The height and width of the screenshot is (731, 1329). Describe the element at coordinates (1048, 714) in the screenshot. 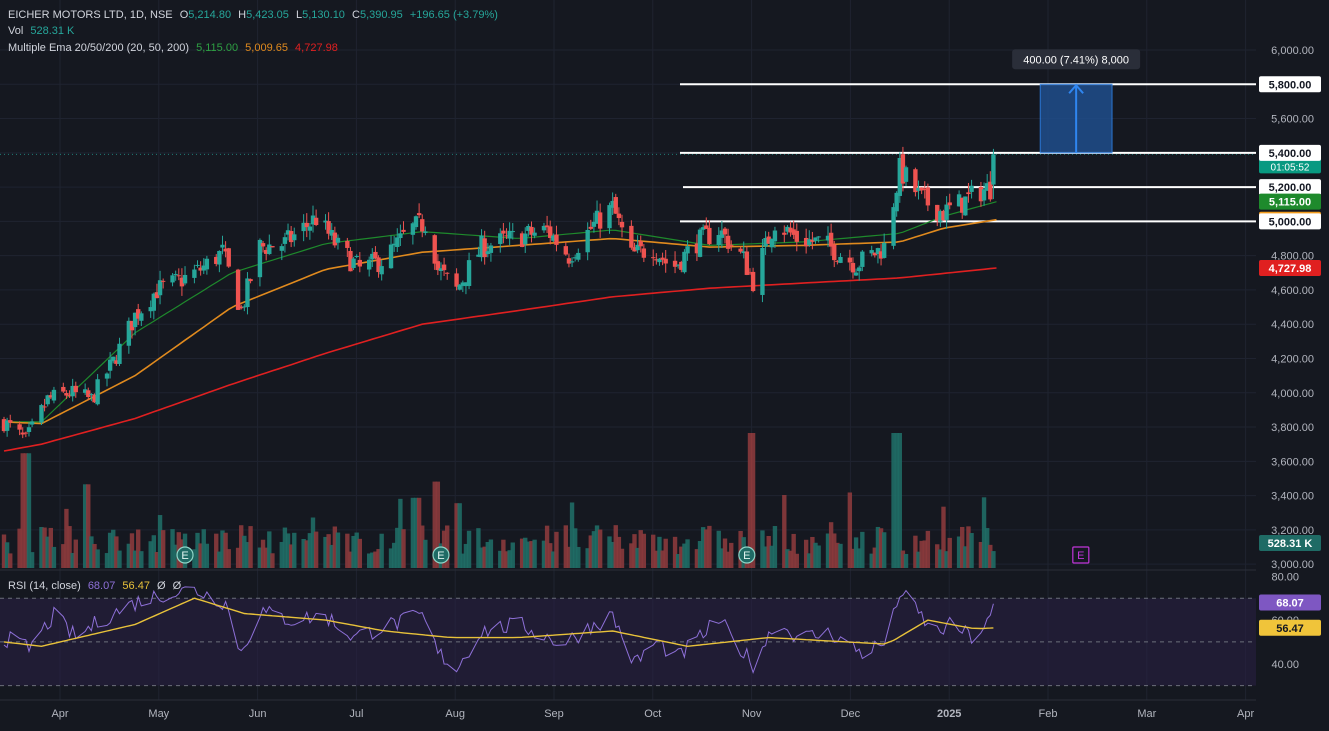

I see `x-tick-label: Feb` at that location.